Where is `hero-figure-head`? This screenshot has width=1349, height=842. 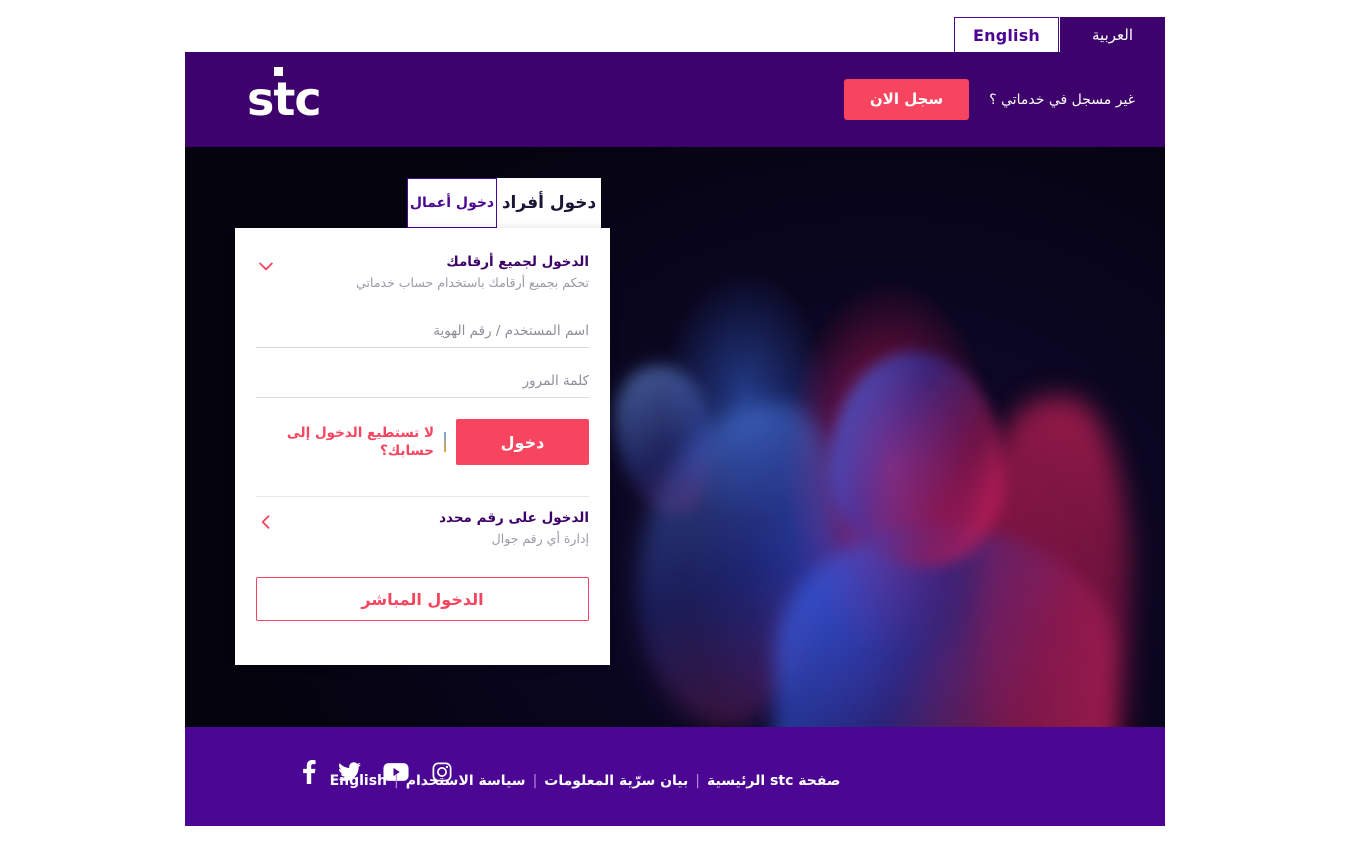
hero-figure-head is located at coordinates (917, 459).